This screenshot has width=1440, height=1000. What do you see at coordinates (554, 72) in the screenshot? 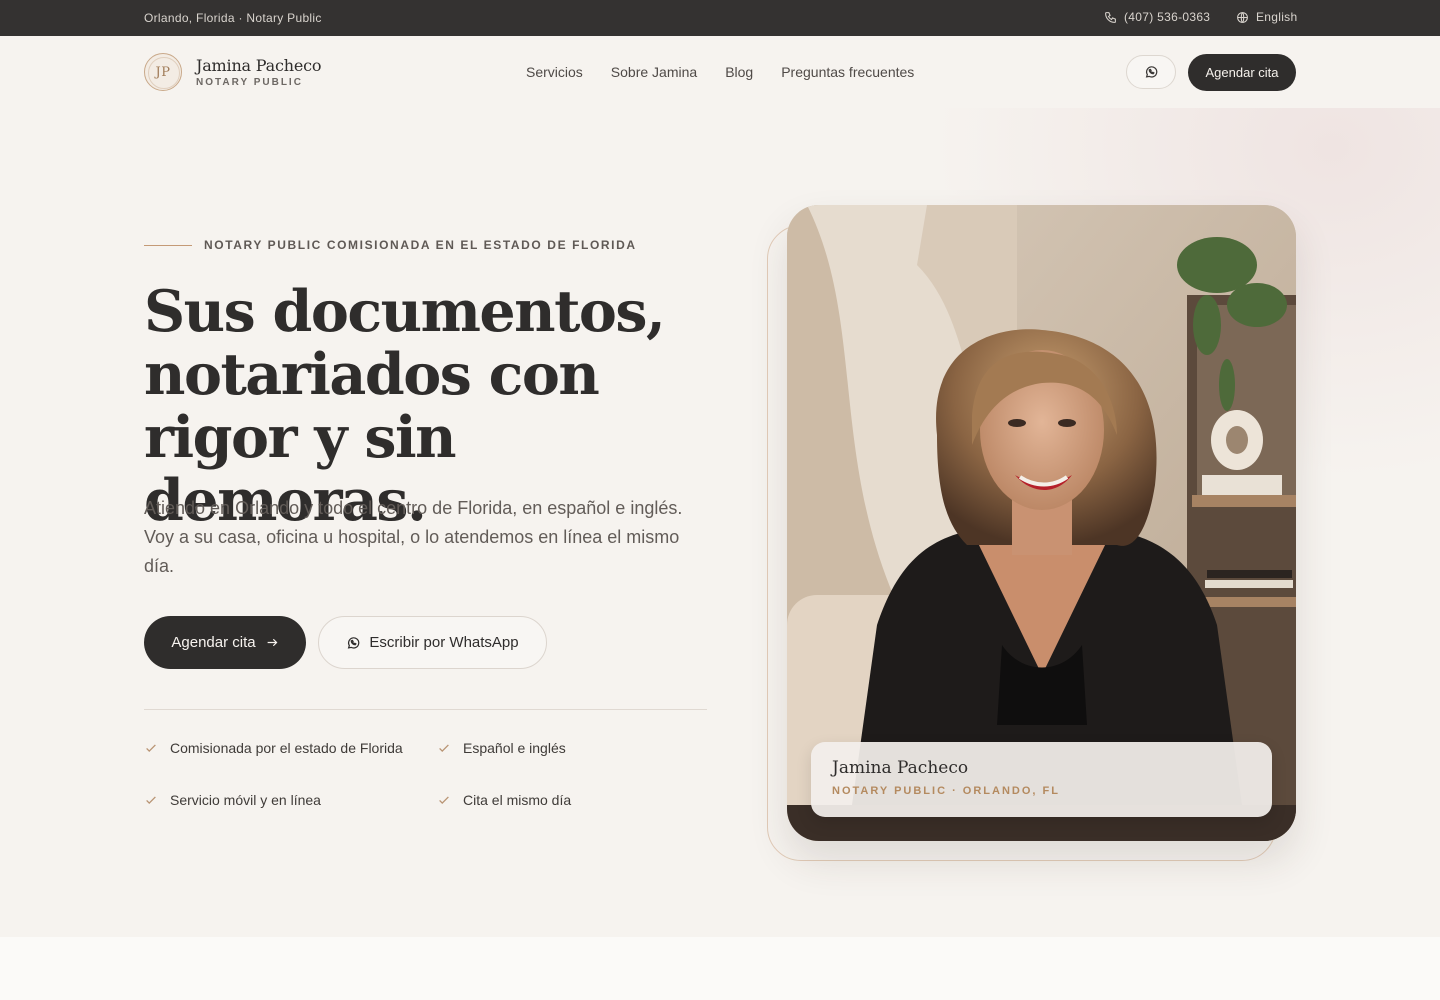
I see `nav-item-servicios: Servicios` at bounding box center [554, 72].